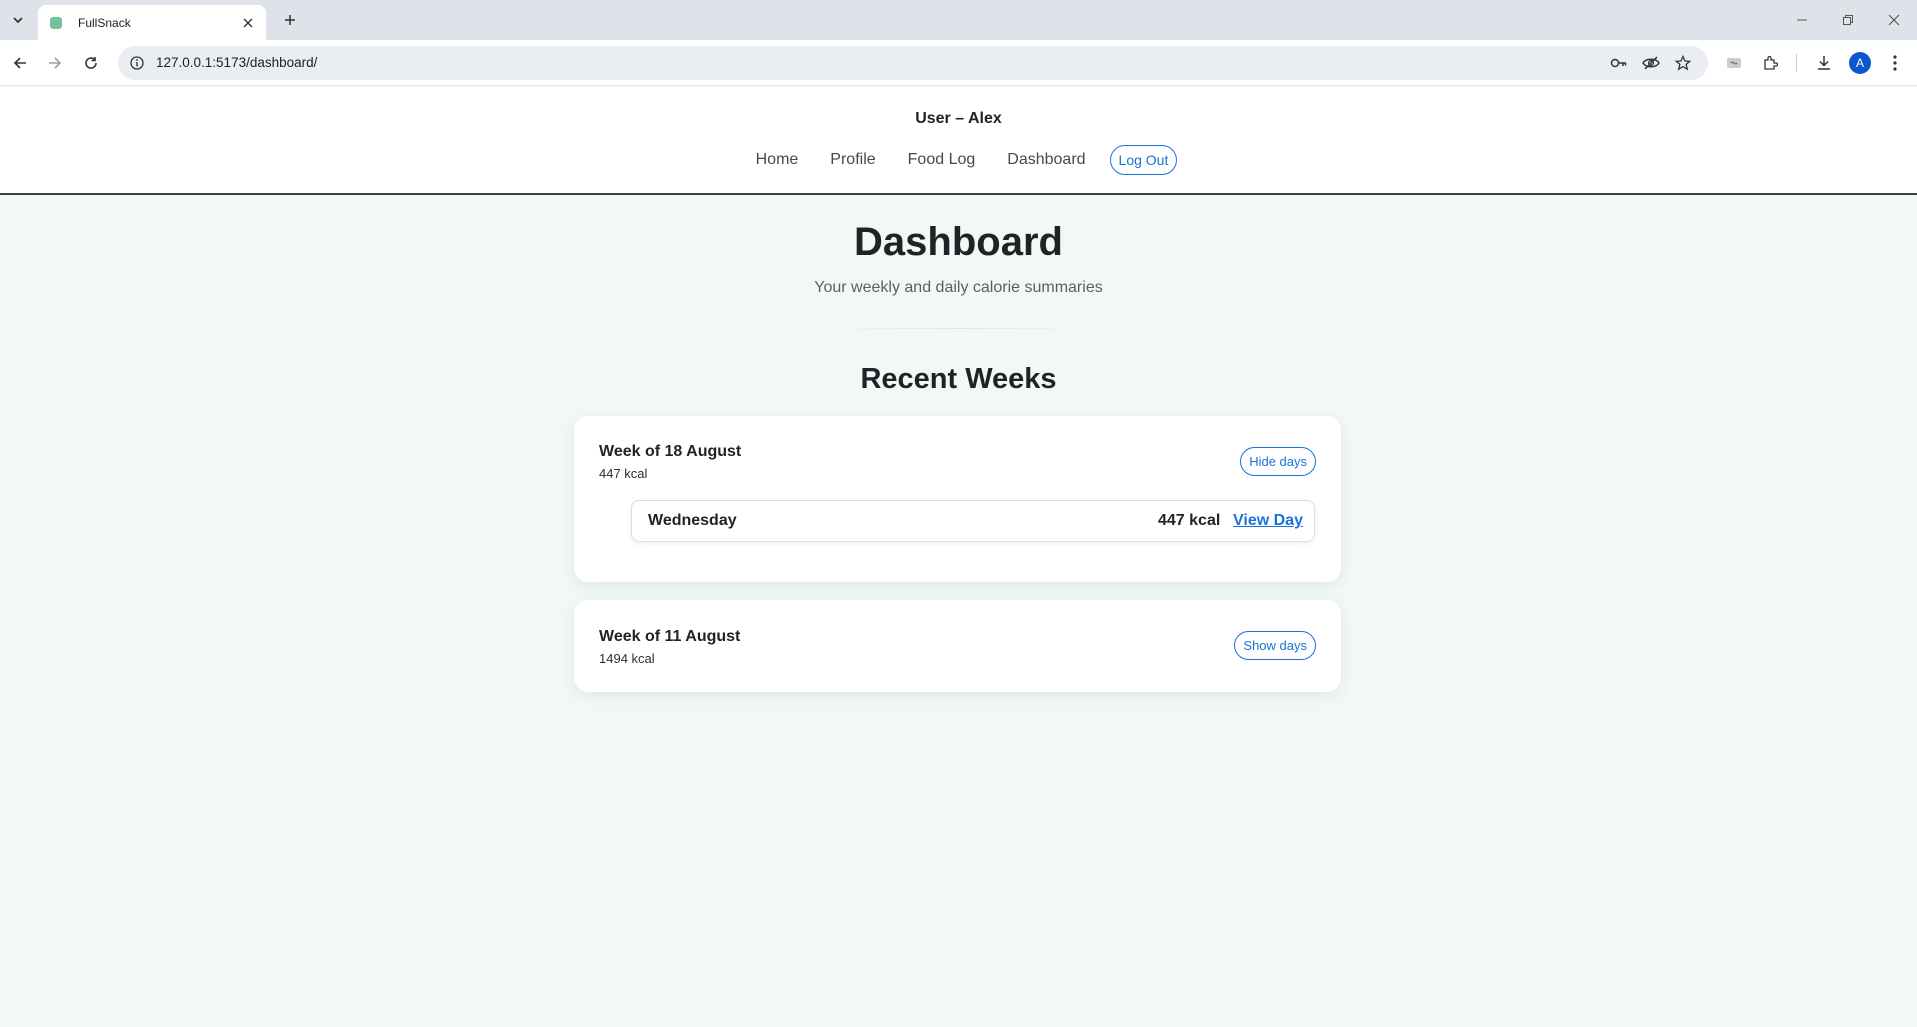 This screenshot has width=1917, height=1027. I want to click on back-button, so click(20, 63).